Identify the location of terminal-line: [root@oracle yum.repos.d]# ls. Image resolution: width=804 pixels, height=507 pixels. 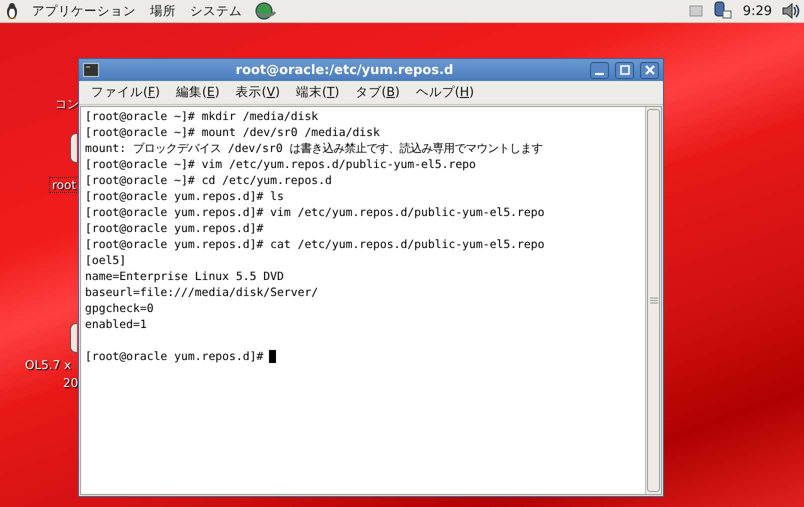
(184, 196).